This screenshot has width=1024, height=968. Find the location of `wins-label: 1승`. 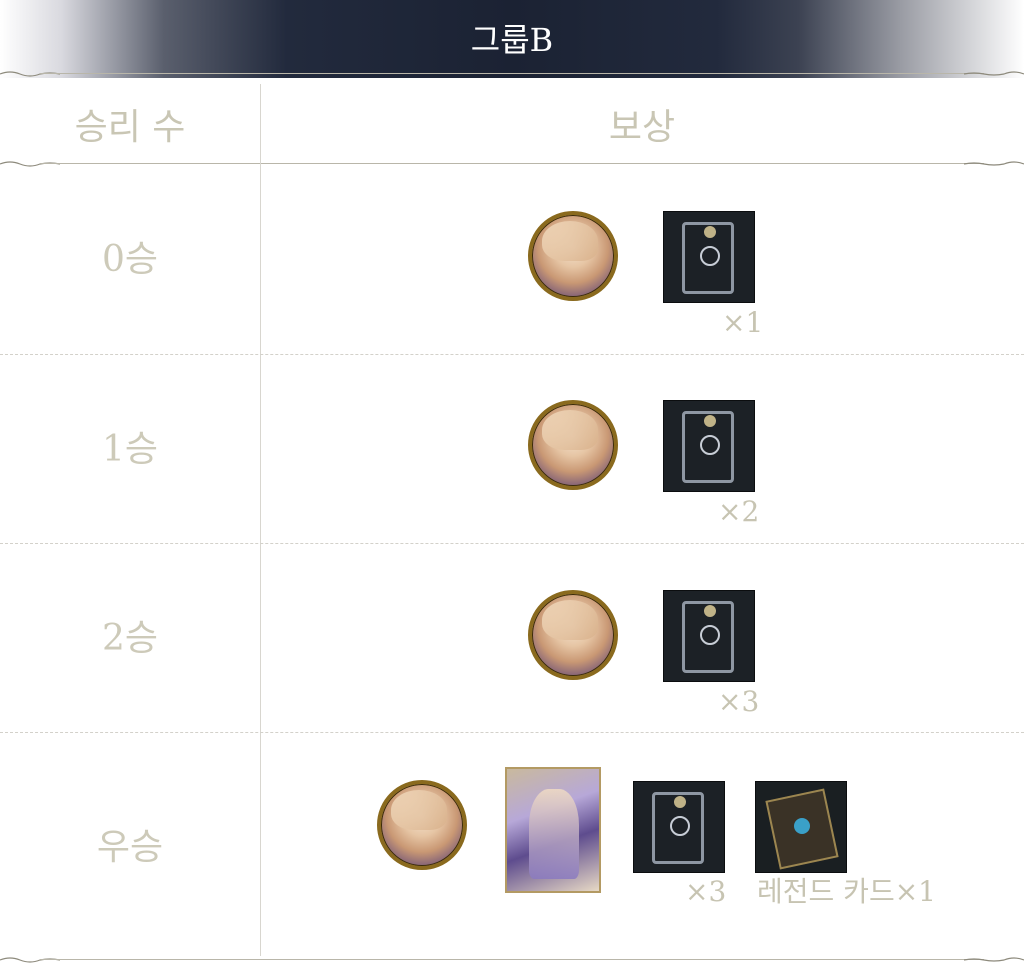

wins-label: 1승 is located at coordinates (130, 449).